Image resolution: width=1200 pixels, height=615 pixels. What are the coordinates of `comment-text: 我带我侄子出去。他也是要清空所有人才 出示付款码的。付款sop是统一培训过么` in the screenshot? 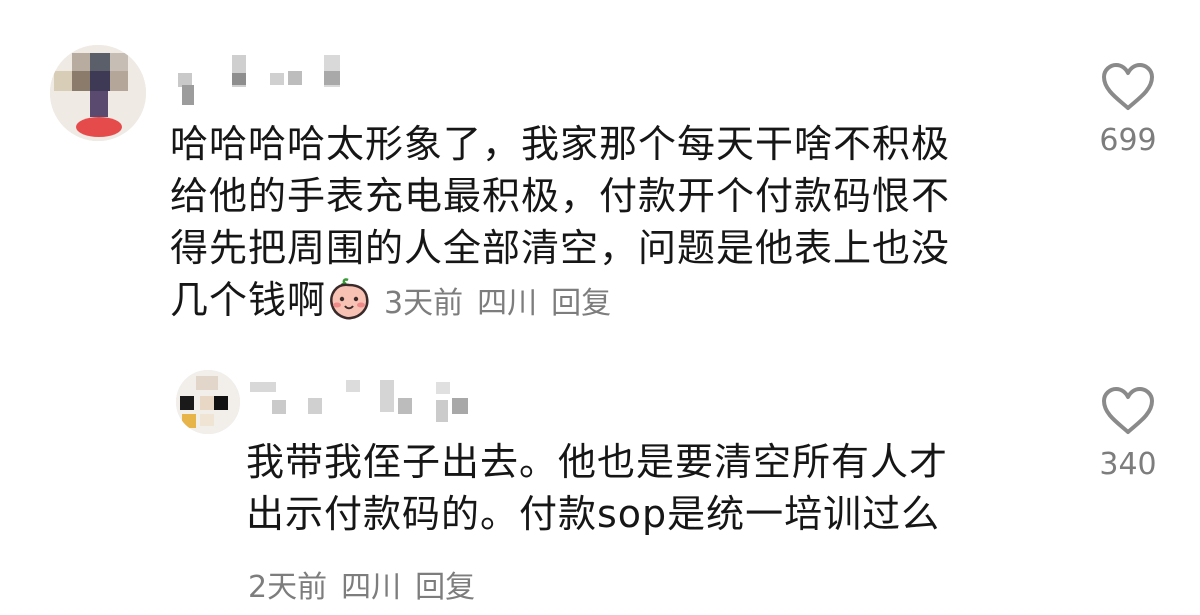 It's located at (597, 488).